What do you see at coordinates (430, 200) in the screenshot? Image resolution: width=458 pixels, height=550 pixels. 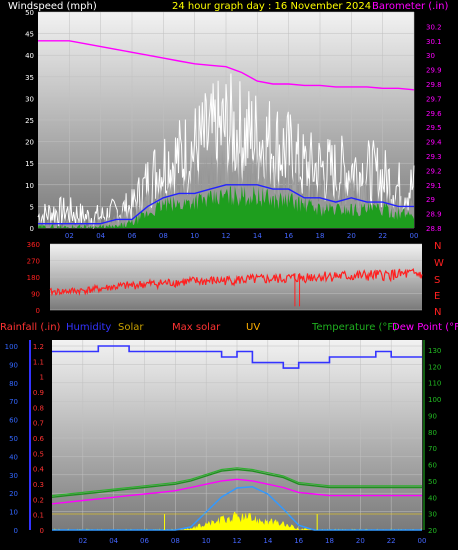 I see `barometer-tick-label: 29` at bounding box center [430, 200].